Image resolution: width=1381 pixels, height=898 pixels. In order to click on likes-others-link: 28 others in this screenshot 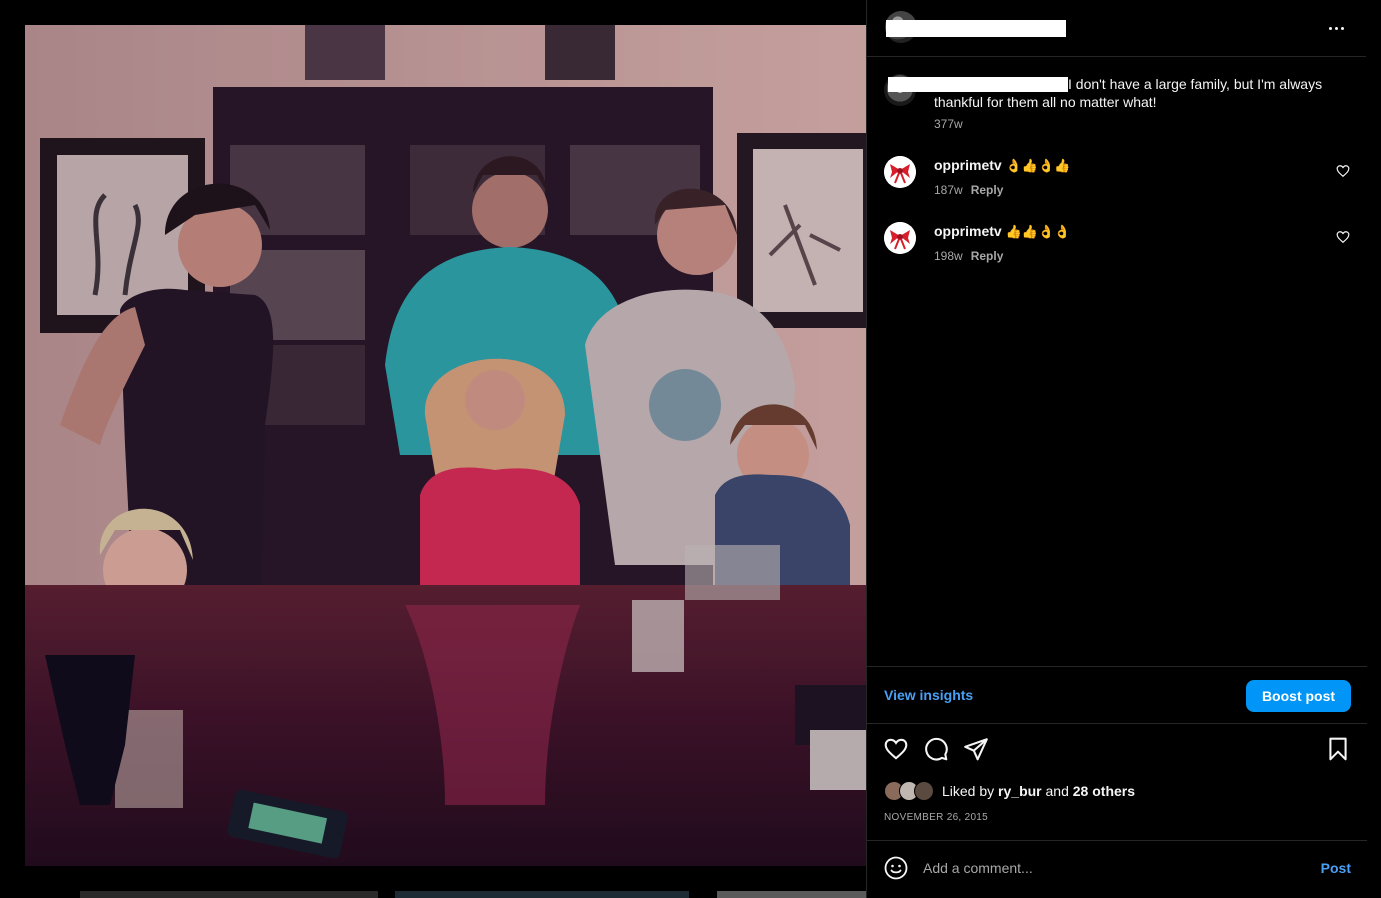, I will do `click(1104, 791)`.